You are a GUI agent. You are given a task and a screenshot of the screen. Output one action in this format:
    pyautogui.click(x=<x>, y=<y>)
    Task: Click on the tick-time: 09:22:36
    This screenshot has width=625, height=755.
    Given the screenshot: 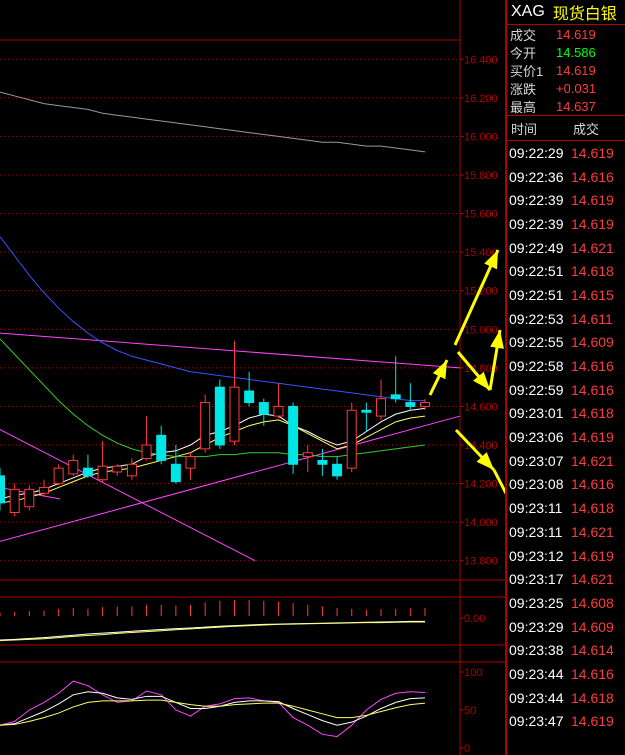 What is the action you would take?
    pyautogui.click(x=536, y=176)
    